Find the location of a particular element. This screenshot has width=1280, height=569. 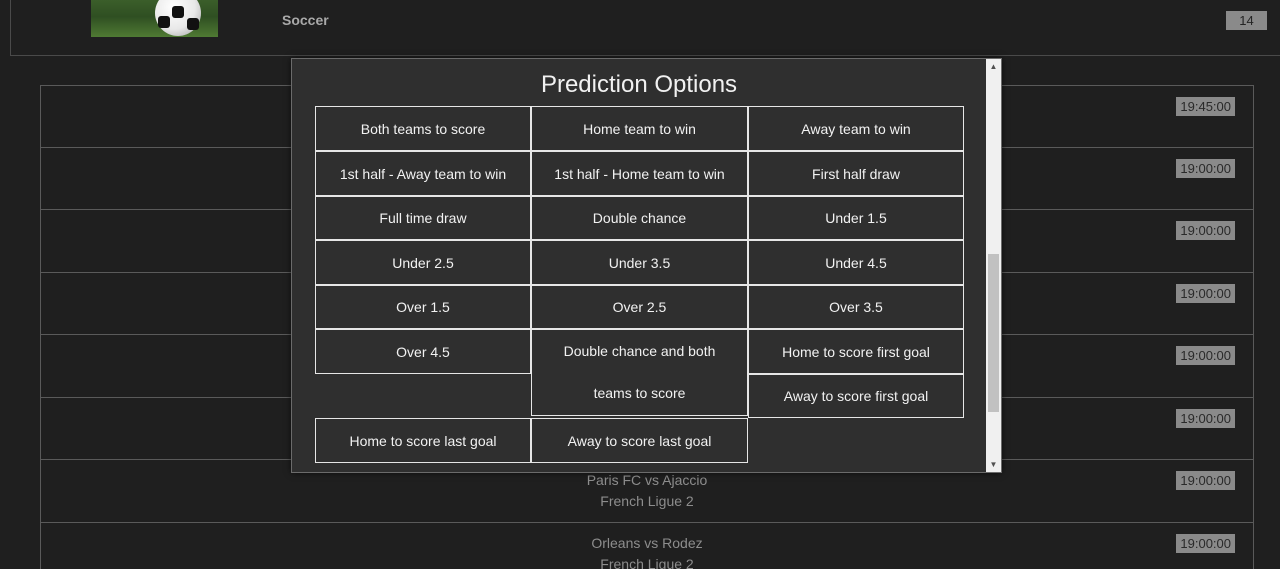

modal-scrollbar: ▲ ▼ is located at coordinates (993, 265).